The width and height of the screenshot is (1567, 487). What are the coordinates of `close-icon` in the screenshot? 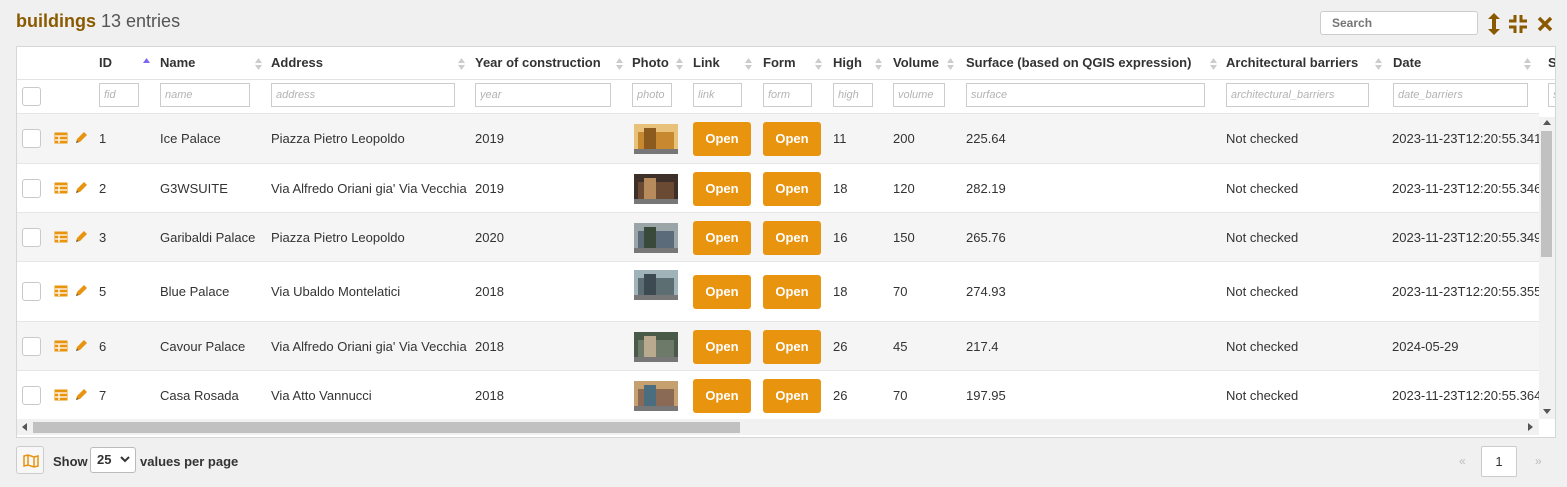 It's located at (1545, 24).